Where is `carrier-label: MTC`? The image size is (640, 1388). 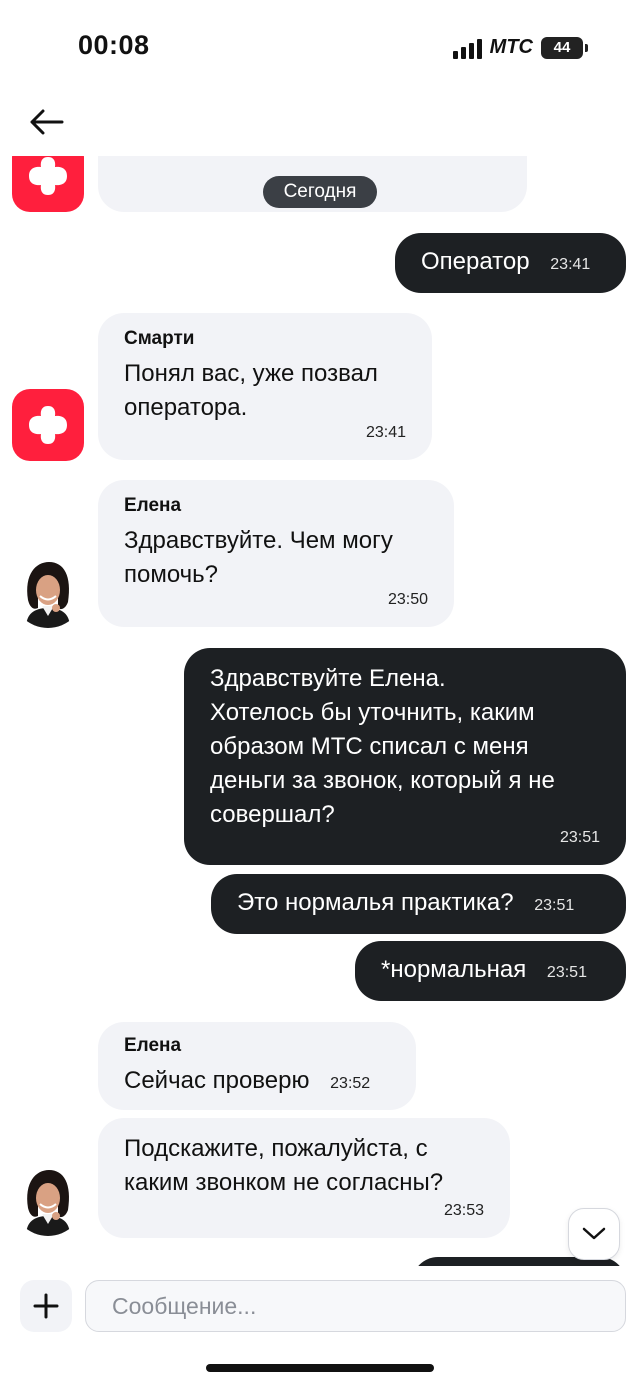
carrier-label: MTC is located at coordinates (511, 47).